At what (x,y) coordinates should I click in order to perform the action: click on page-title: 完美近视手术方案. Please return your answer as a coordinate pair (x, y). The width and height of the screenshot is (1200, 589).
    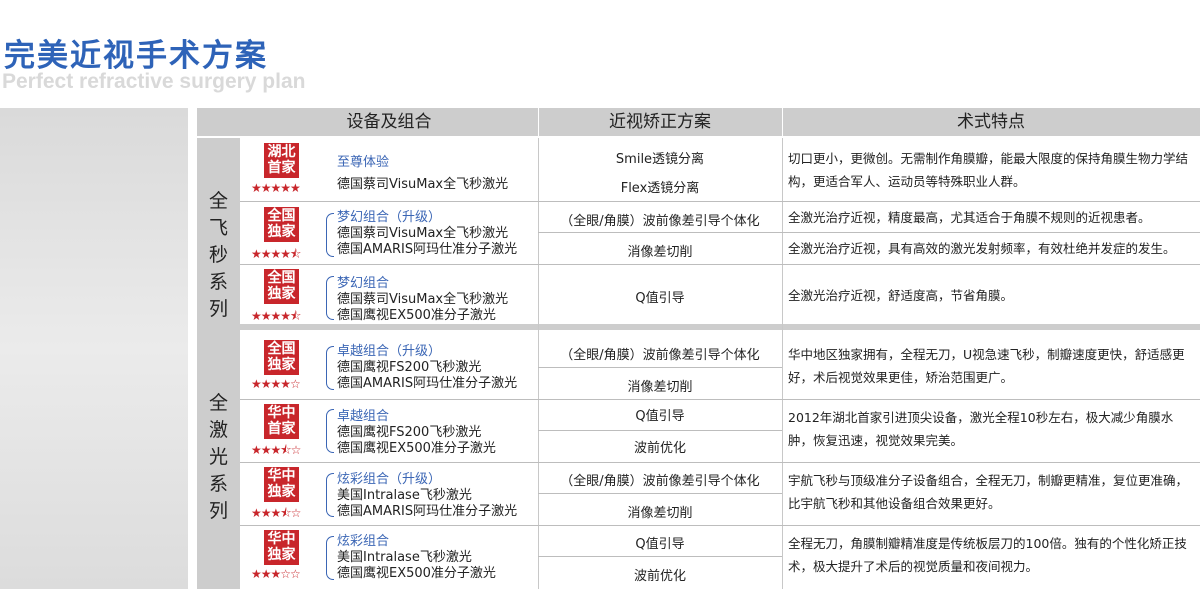
    Looking at the image, I should click on (136, 56).